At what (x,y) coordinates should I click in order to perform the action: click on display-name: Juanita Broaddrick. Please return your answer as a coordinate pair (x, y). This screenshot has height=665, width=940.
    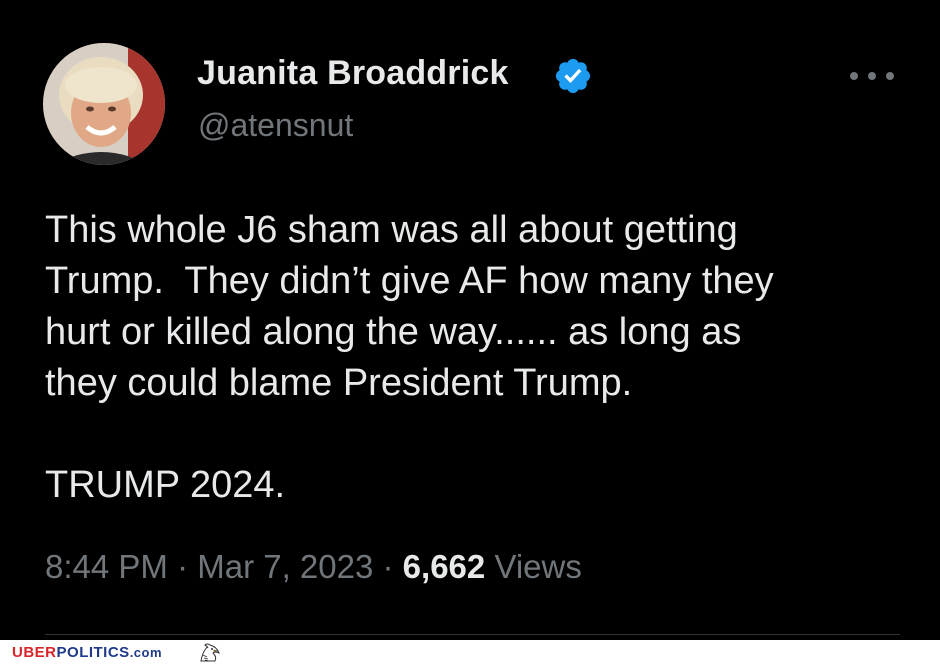
    Looking at the image, I should click on (353, 73).